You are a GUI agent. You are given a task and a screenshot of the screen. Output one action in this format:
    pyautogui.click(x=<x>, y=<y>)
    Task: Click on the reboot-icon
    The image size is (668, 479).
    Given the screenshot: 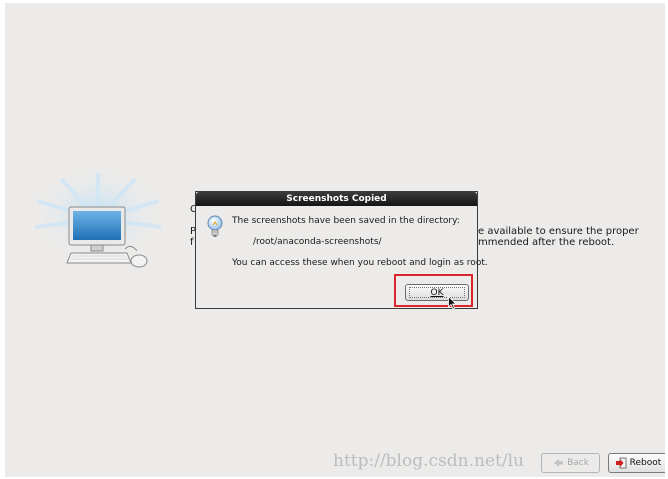 What is the action you would take?
    pyautogui.click(x=621, y=463)
    